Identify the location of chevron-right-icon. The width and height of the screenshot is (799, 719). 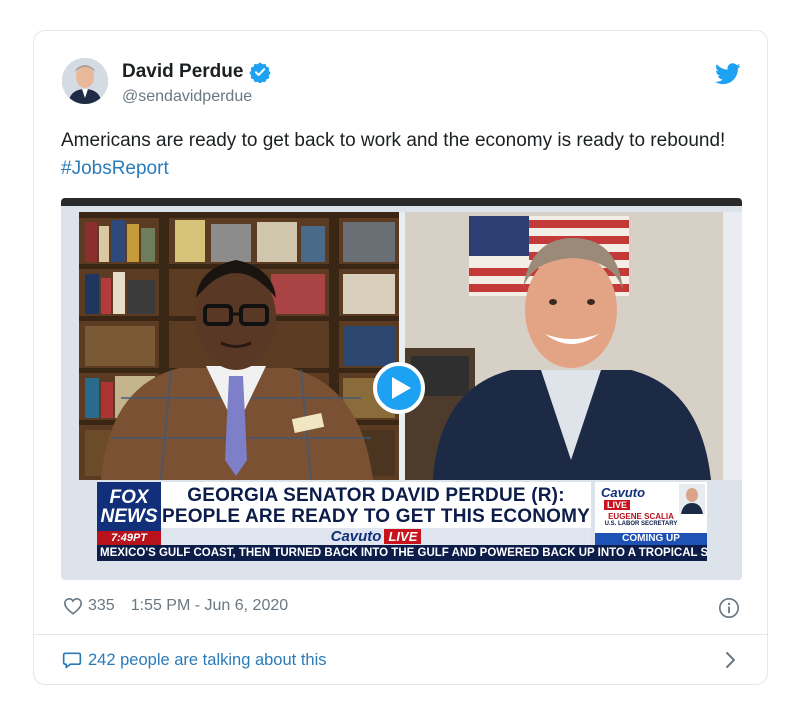
(731, 660).